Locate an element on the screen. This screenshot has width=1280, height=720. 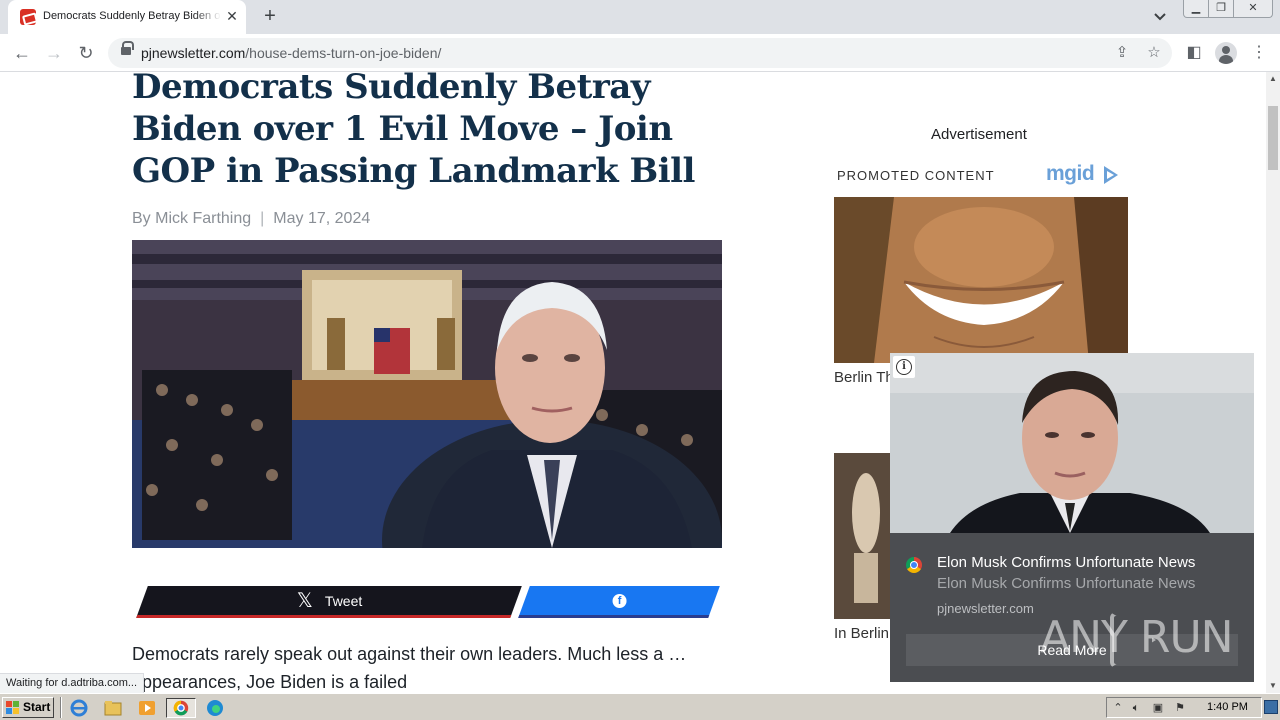
media-player-icon is located at coordinates (147, 708).